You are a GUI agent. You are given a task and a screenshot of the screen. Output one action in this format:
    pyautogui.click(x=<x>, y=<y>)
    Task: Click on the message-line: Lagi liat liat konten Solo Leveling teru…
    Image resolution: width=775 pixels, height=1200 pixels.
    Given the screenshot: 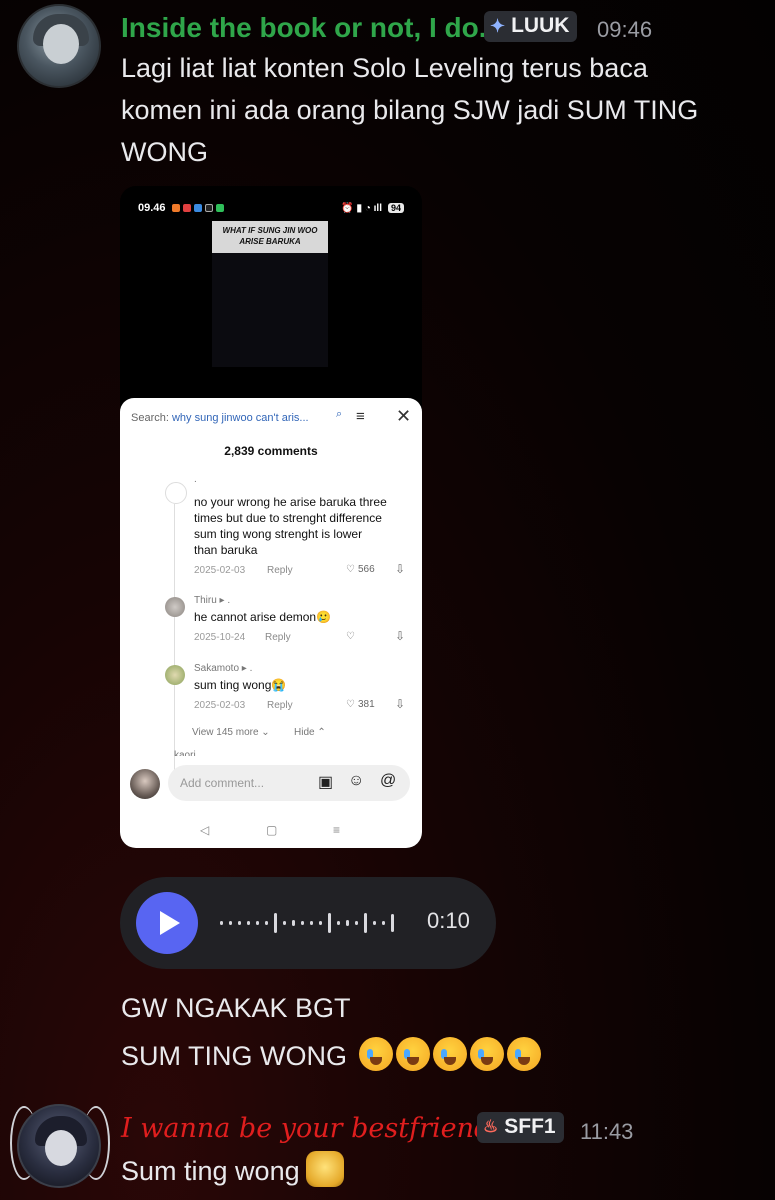 What is the action you would take?
    pyautogui.click(x=384, y=68)
    